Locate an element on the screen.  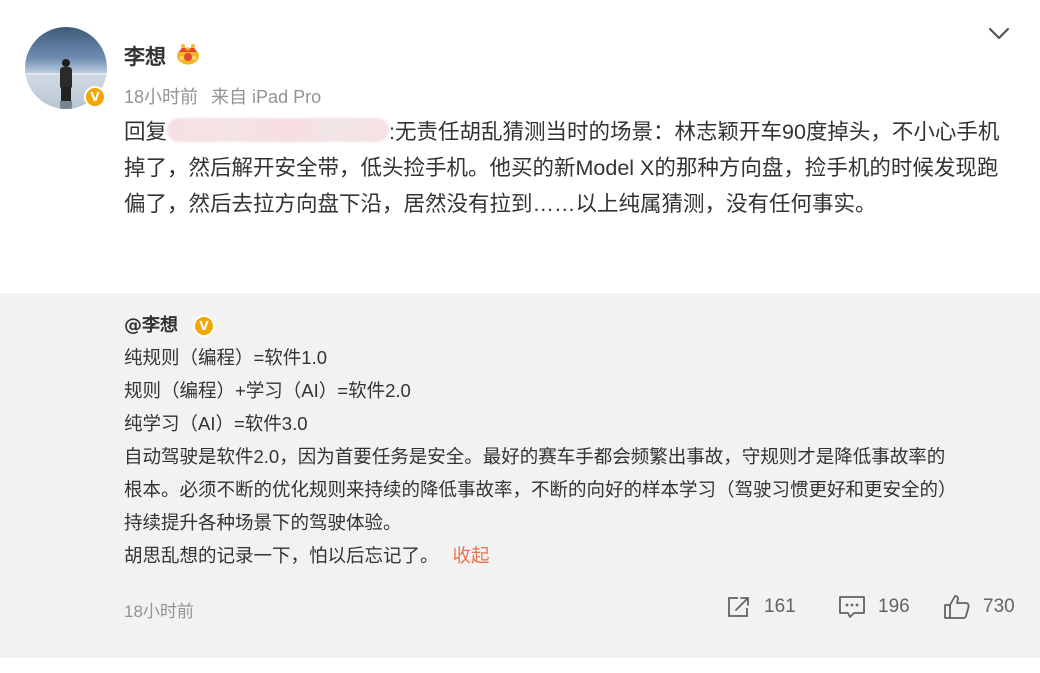
bottom-spacer is located at coordinates (520, 665).